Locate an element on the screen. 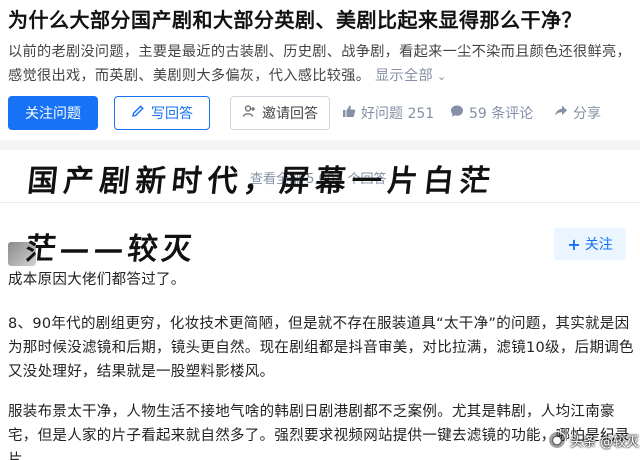 Image resolution: width=640 pixels, height=460 pixels. watermark-text: 头条 @较灭 is located at coordinates (605, 442).